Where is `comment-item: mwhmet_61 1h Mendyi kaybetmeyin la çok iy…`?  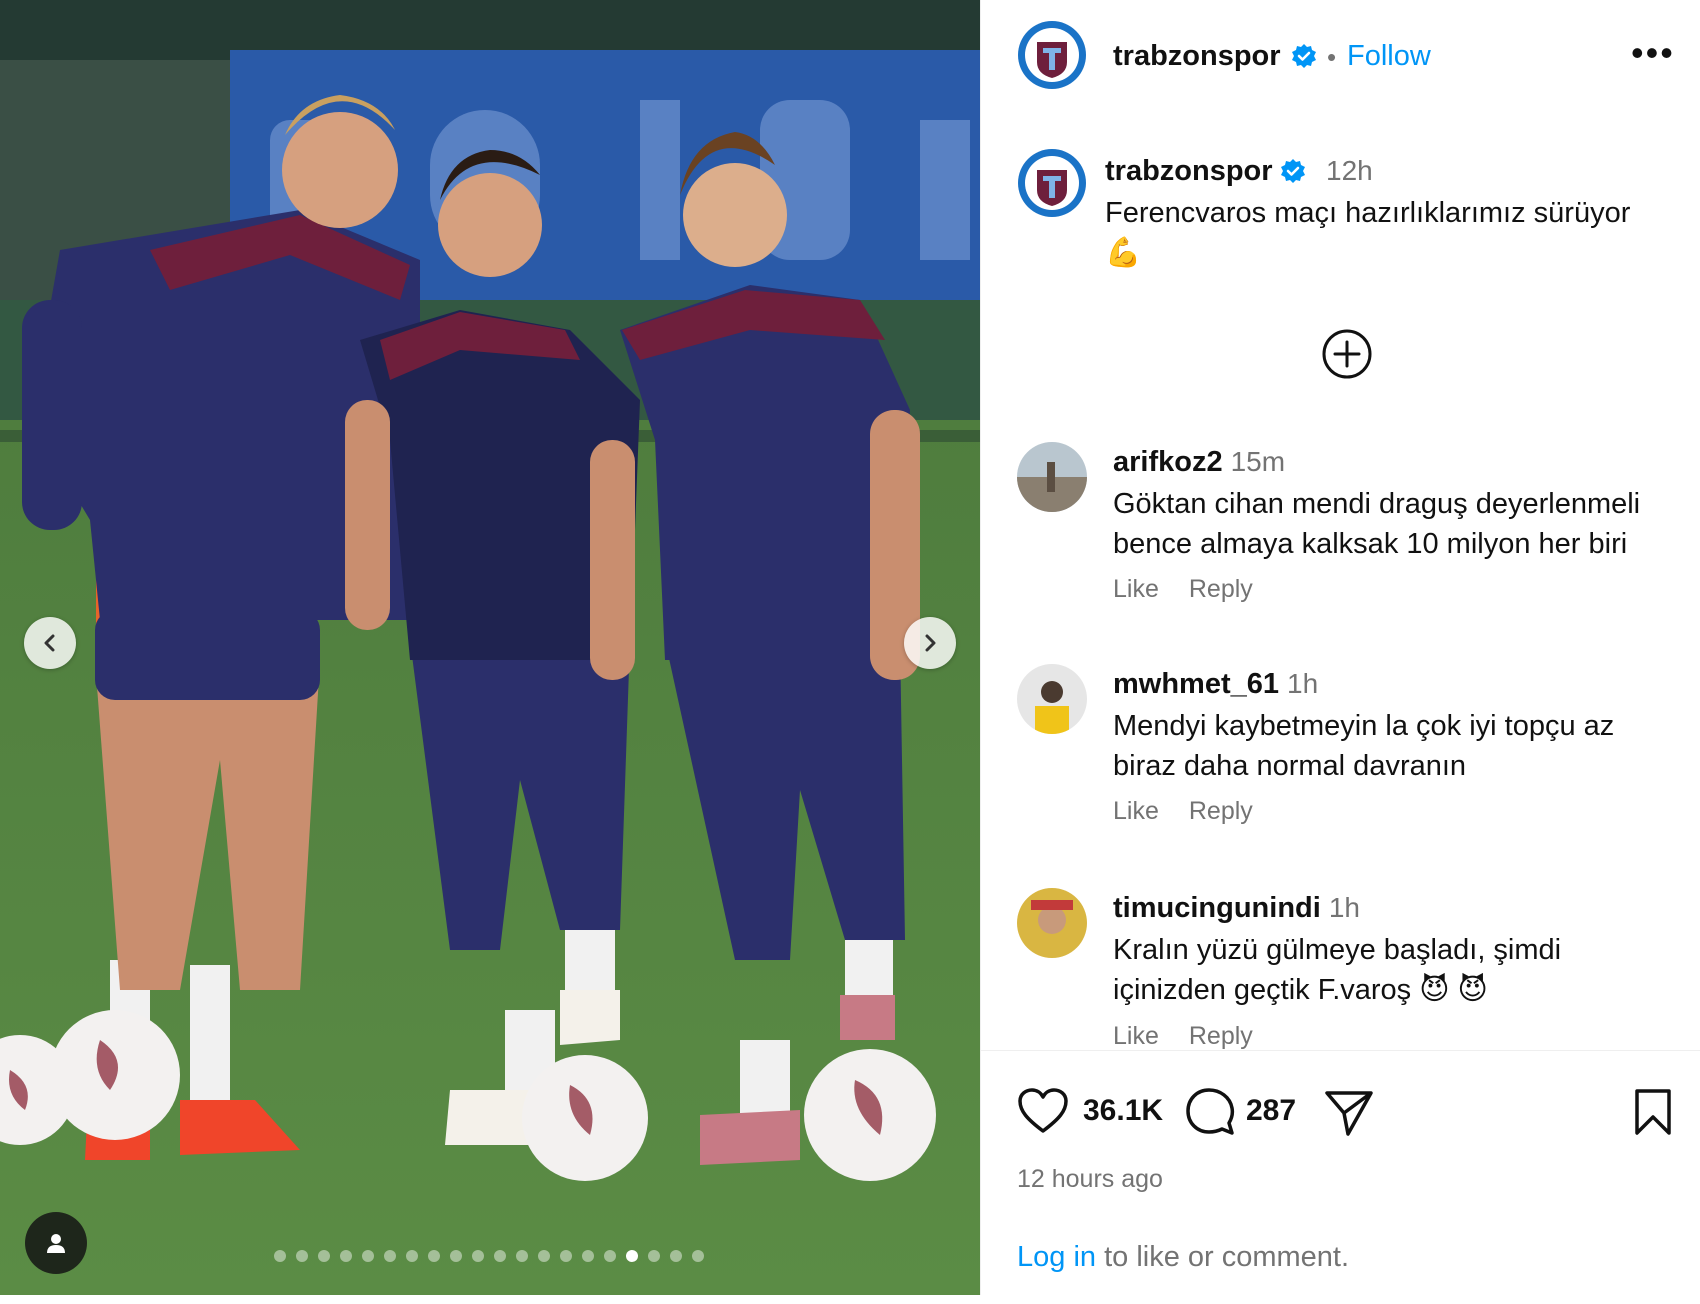 comment-item: mwhmet_61 1h Mendyi kaybetmeyin la çok iy… is located at coordinates (1340, 770).